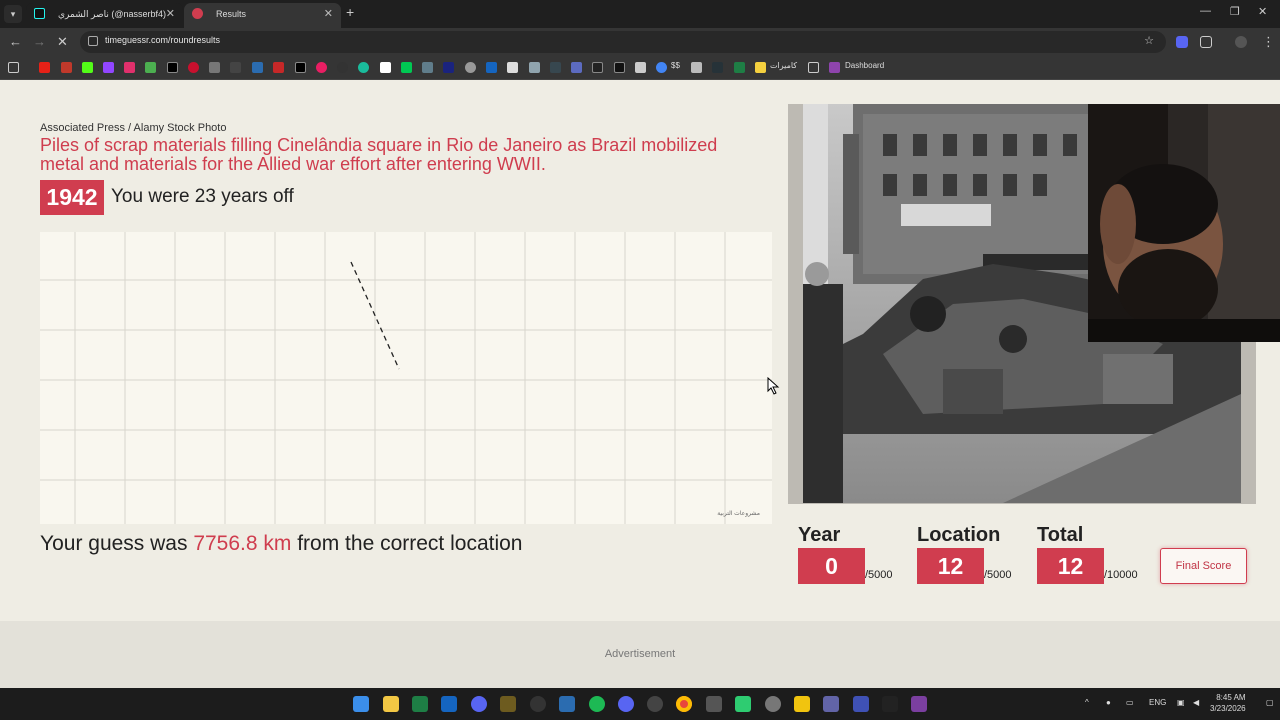  I want to click on kick-icon, so click(87, 67).